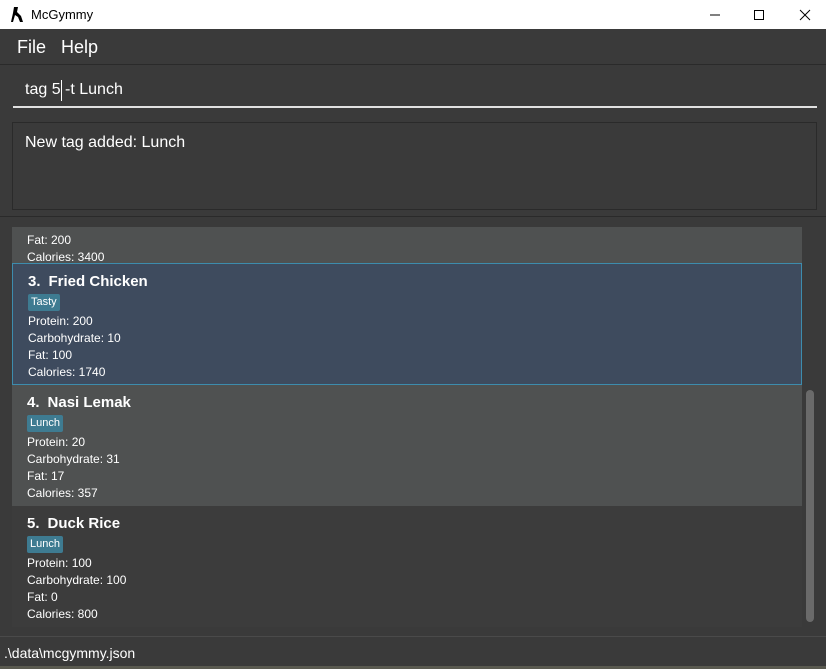 This screenshot has height=669, width=826. Describe the element at coordinates (44, 302) in the screenshot. I see `tag-badge: Tasty` at that location.